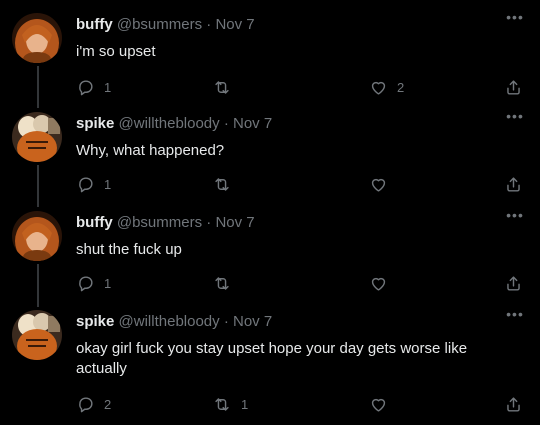  What do you see at coordinates (230, 404) in the screenshot?
I see `retweet-button: 1` at bounding box center [230, 404].